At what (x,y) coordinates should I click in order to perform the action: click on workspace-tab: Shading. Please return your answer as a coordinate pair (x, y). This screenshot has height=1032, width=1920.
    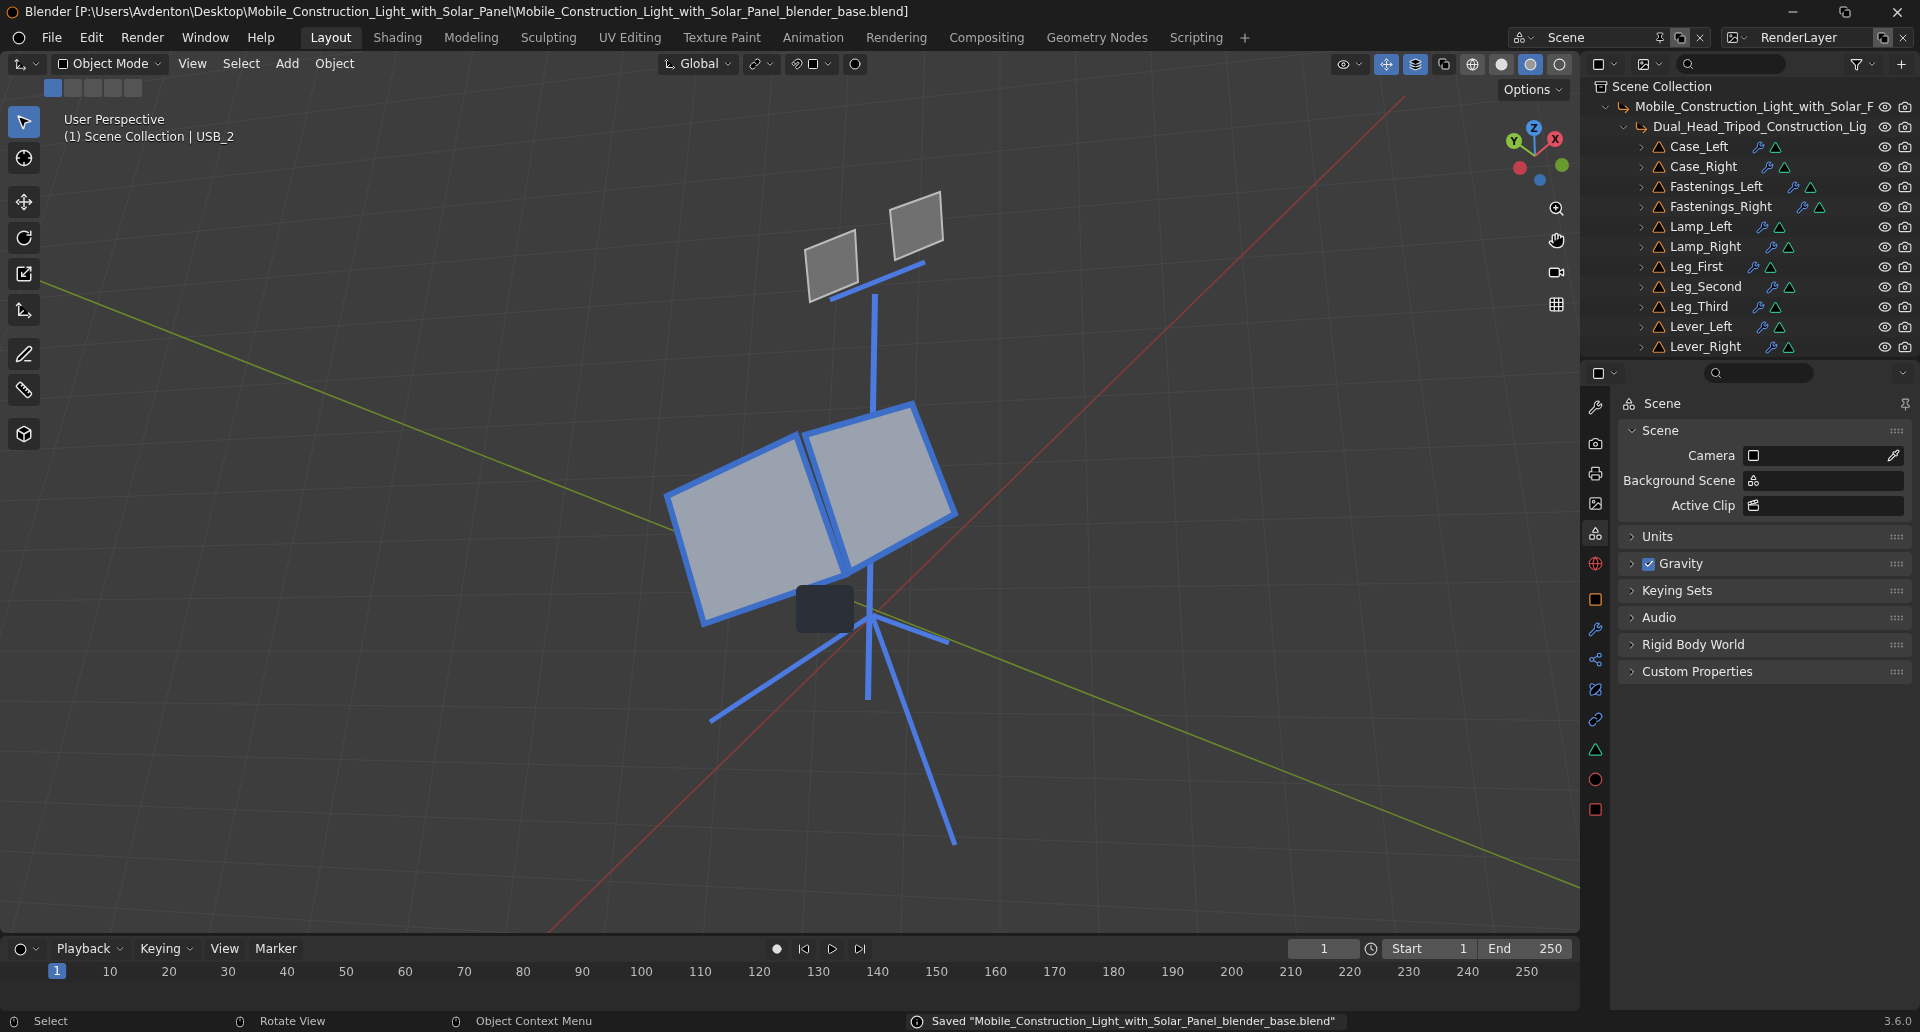
    Looking at the image, I should click on (398, 37).